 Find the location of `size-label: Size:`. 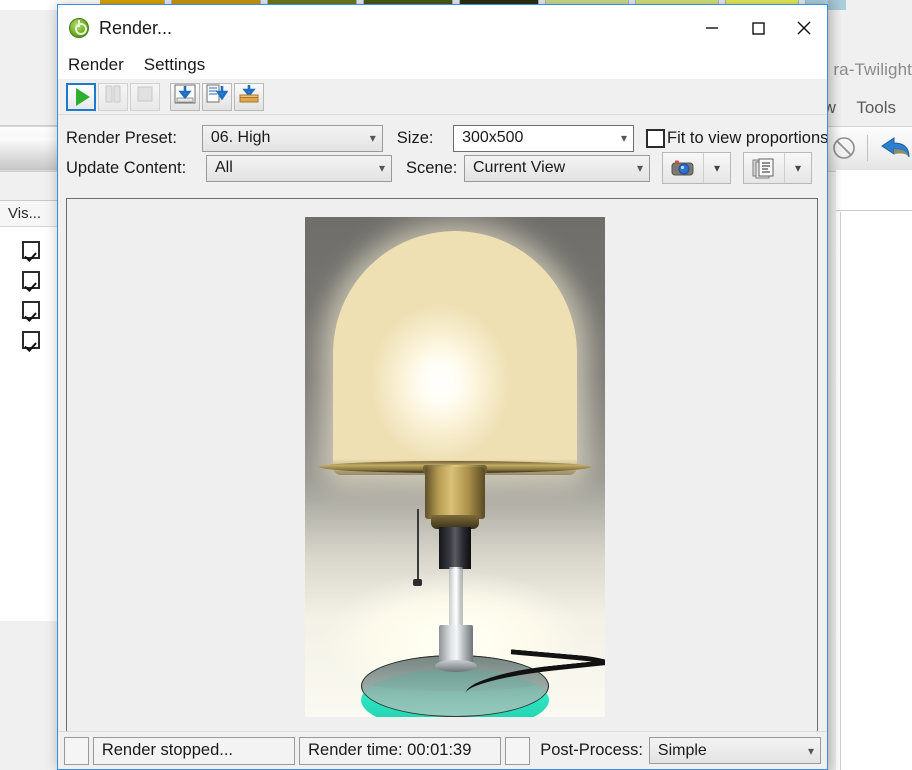

size-label: Size: is located at coordinates (415, 137).